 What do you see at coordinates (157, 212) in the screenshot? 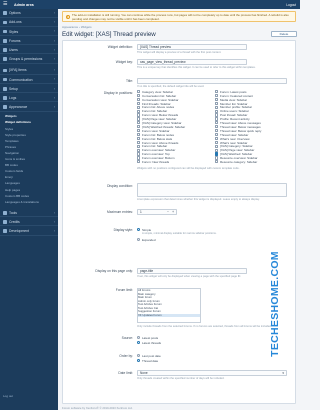
I see `maximum-entries-input: 1 − +` at bounding box center [157, 212].